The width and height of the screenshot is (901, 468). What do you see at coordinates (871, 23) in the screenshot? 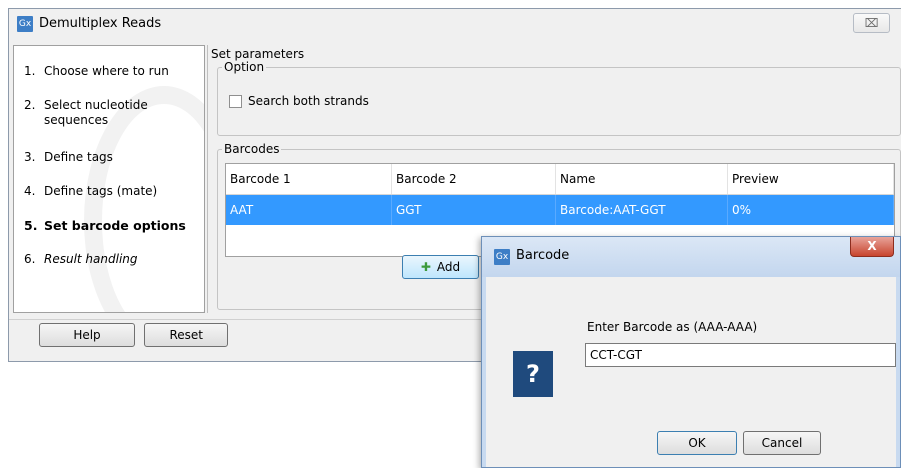
I see `close-icon: ⌧` at bounding box center [871, 23].